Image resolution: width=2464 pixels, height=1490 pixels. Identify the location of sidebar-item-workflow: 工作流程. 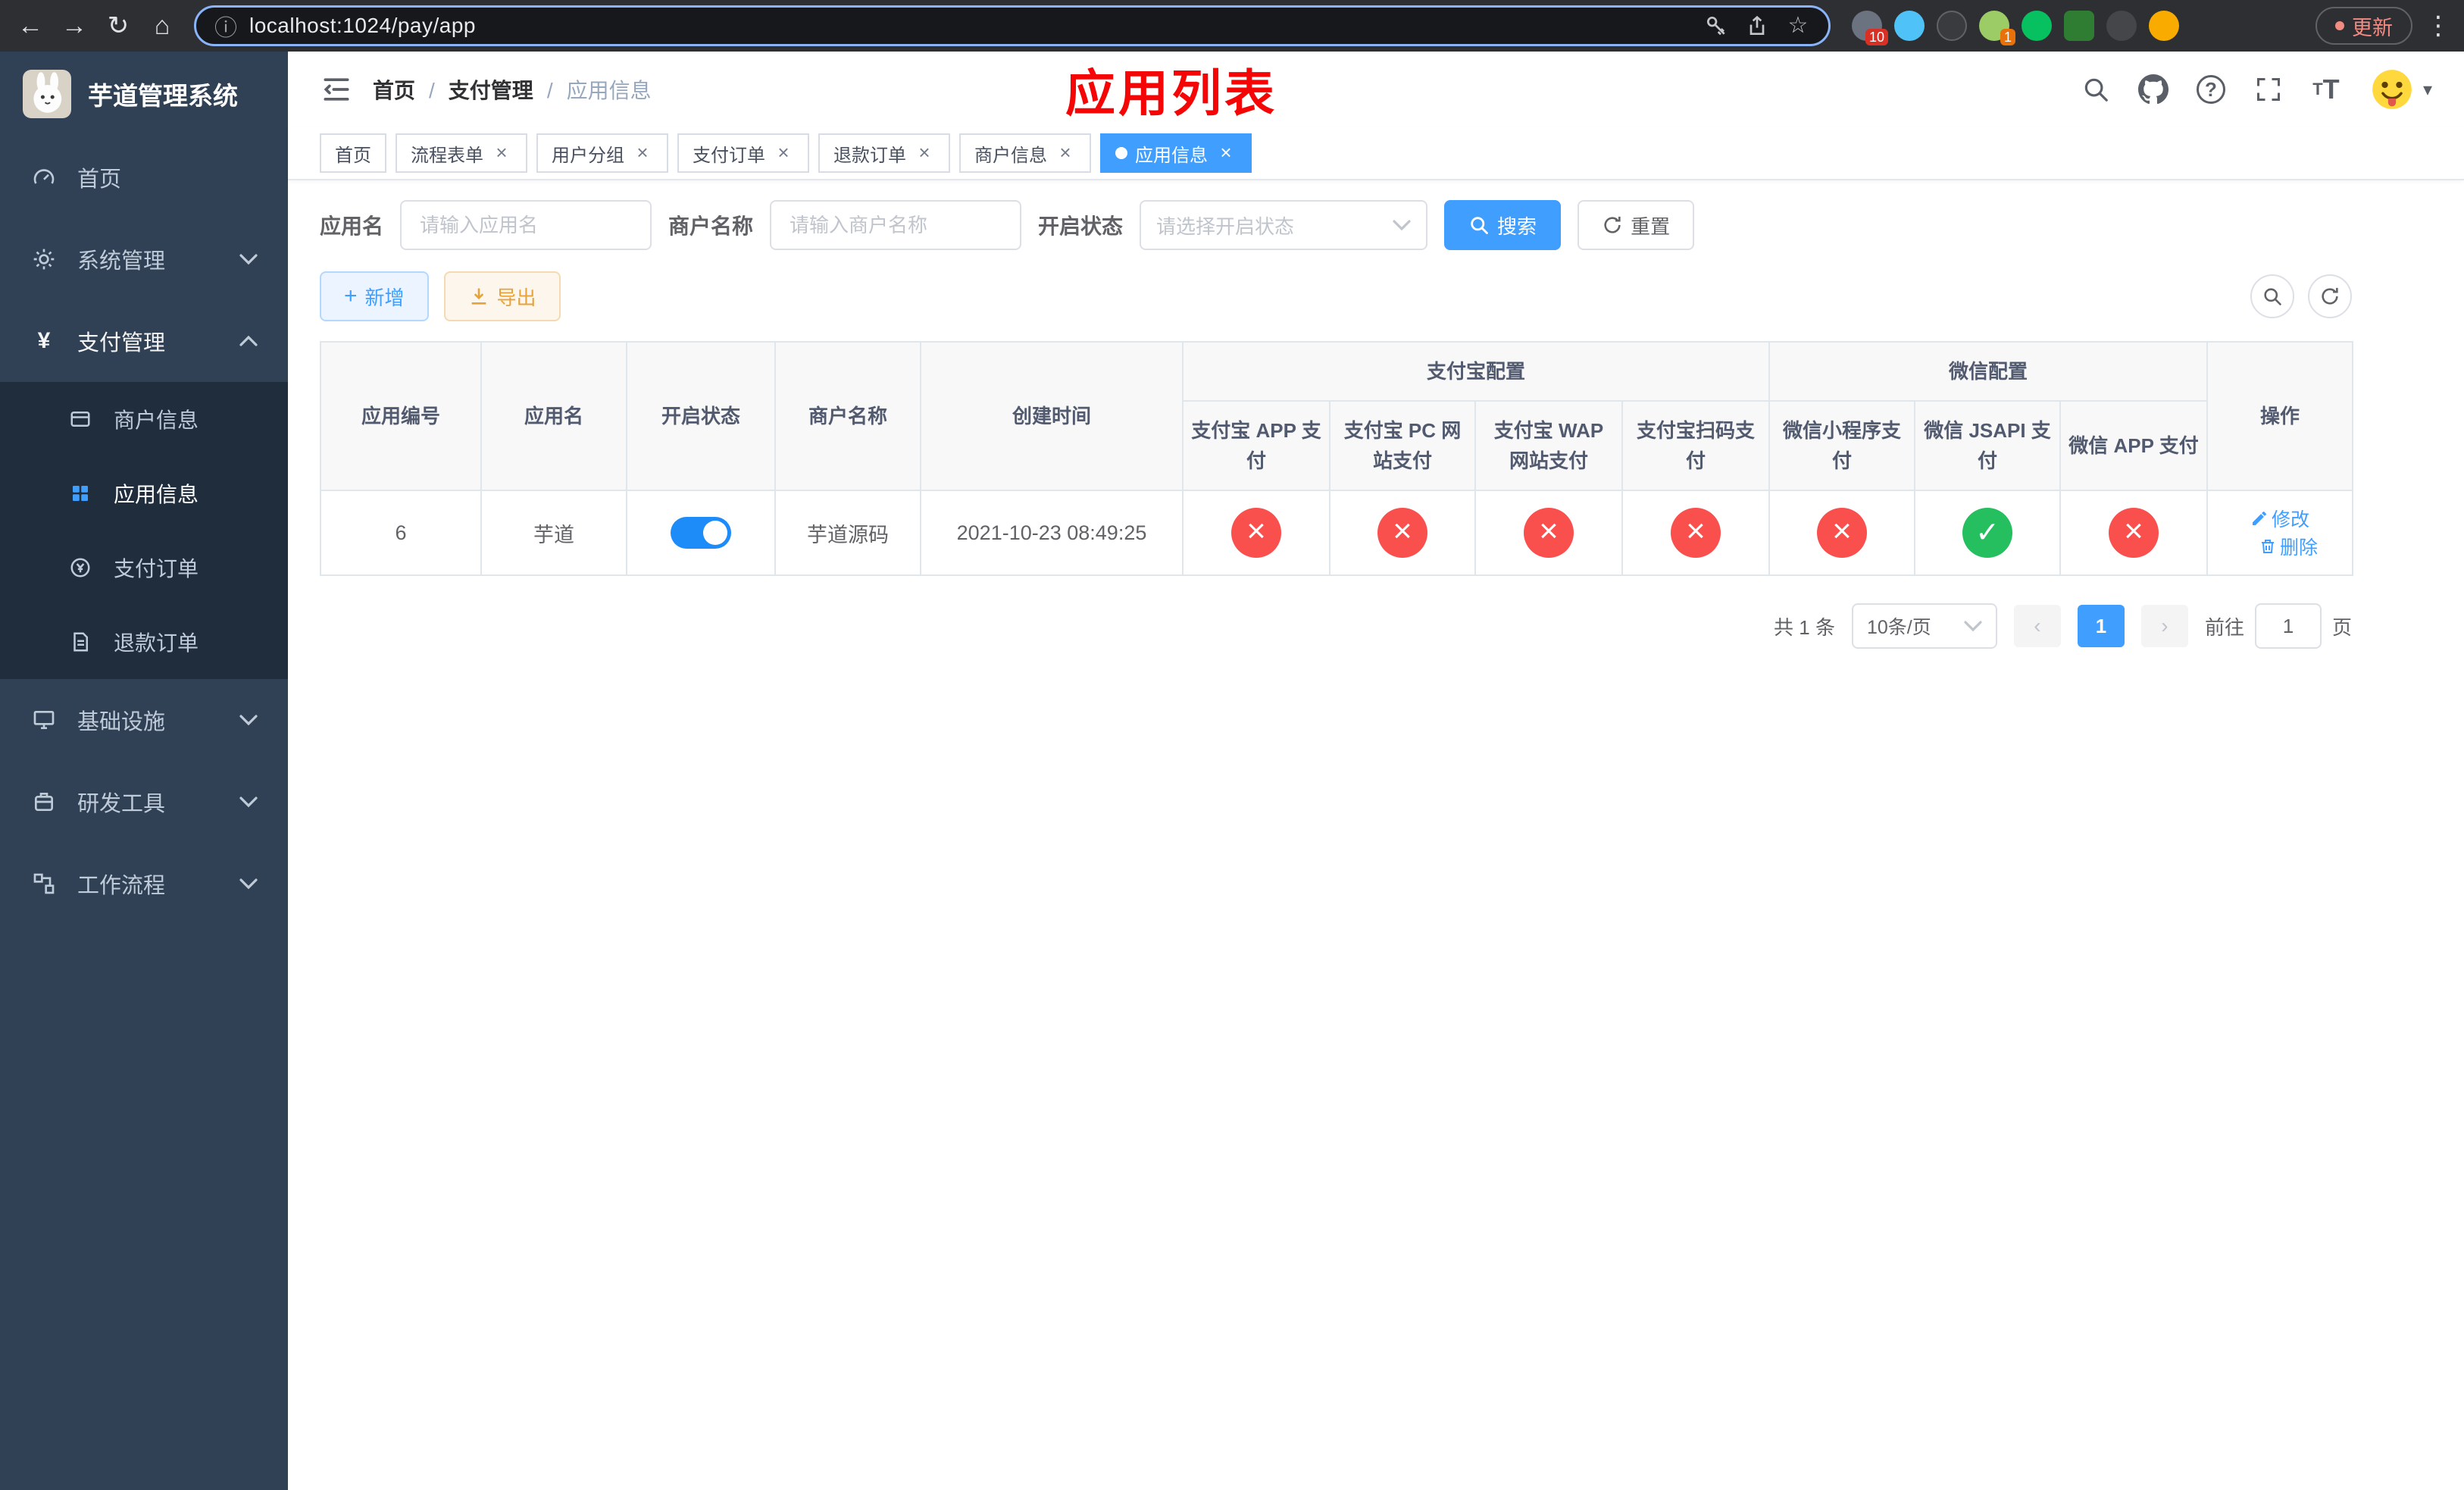
(144, 884).